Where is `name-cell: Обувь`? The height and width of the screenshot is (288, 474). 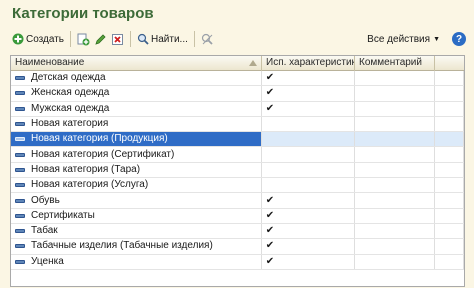
name-cell: Обувь is located at coordinates (136, 200).